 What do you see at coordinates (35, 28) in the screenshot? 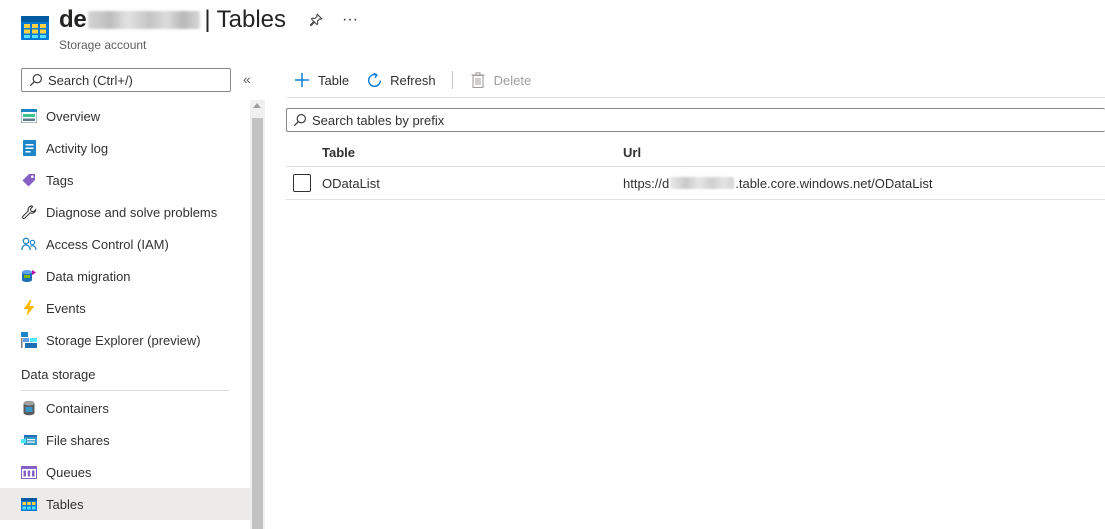
I see `table-storage-icon` at bounding box center [35, 28].